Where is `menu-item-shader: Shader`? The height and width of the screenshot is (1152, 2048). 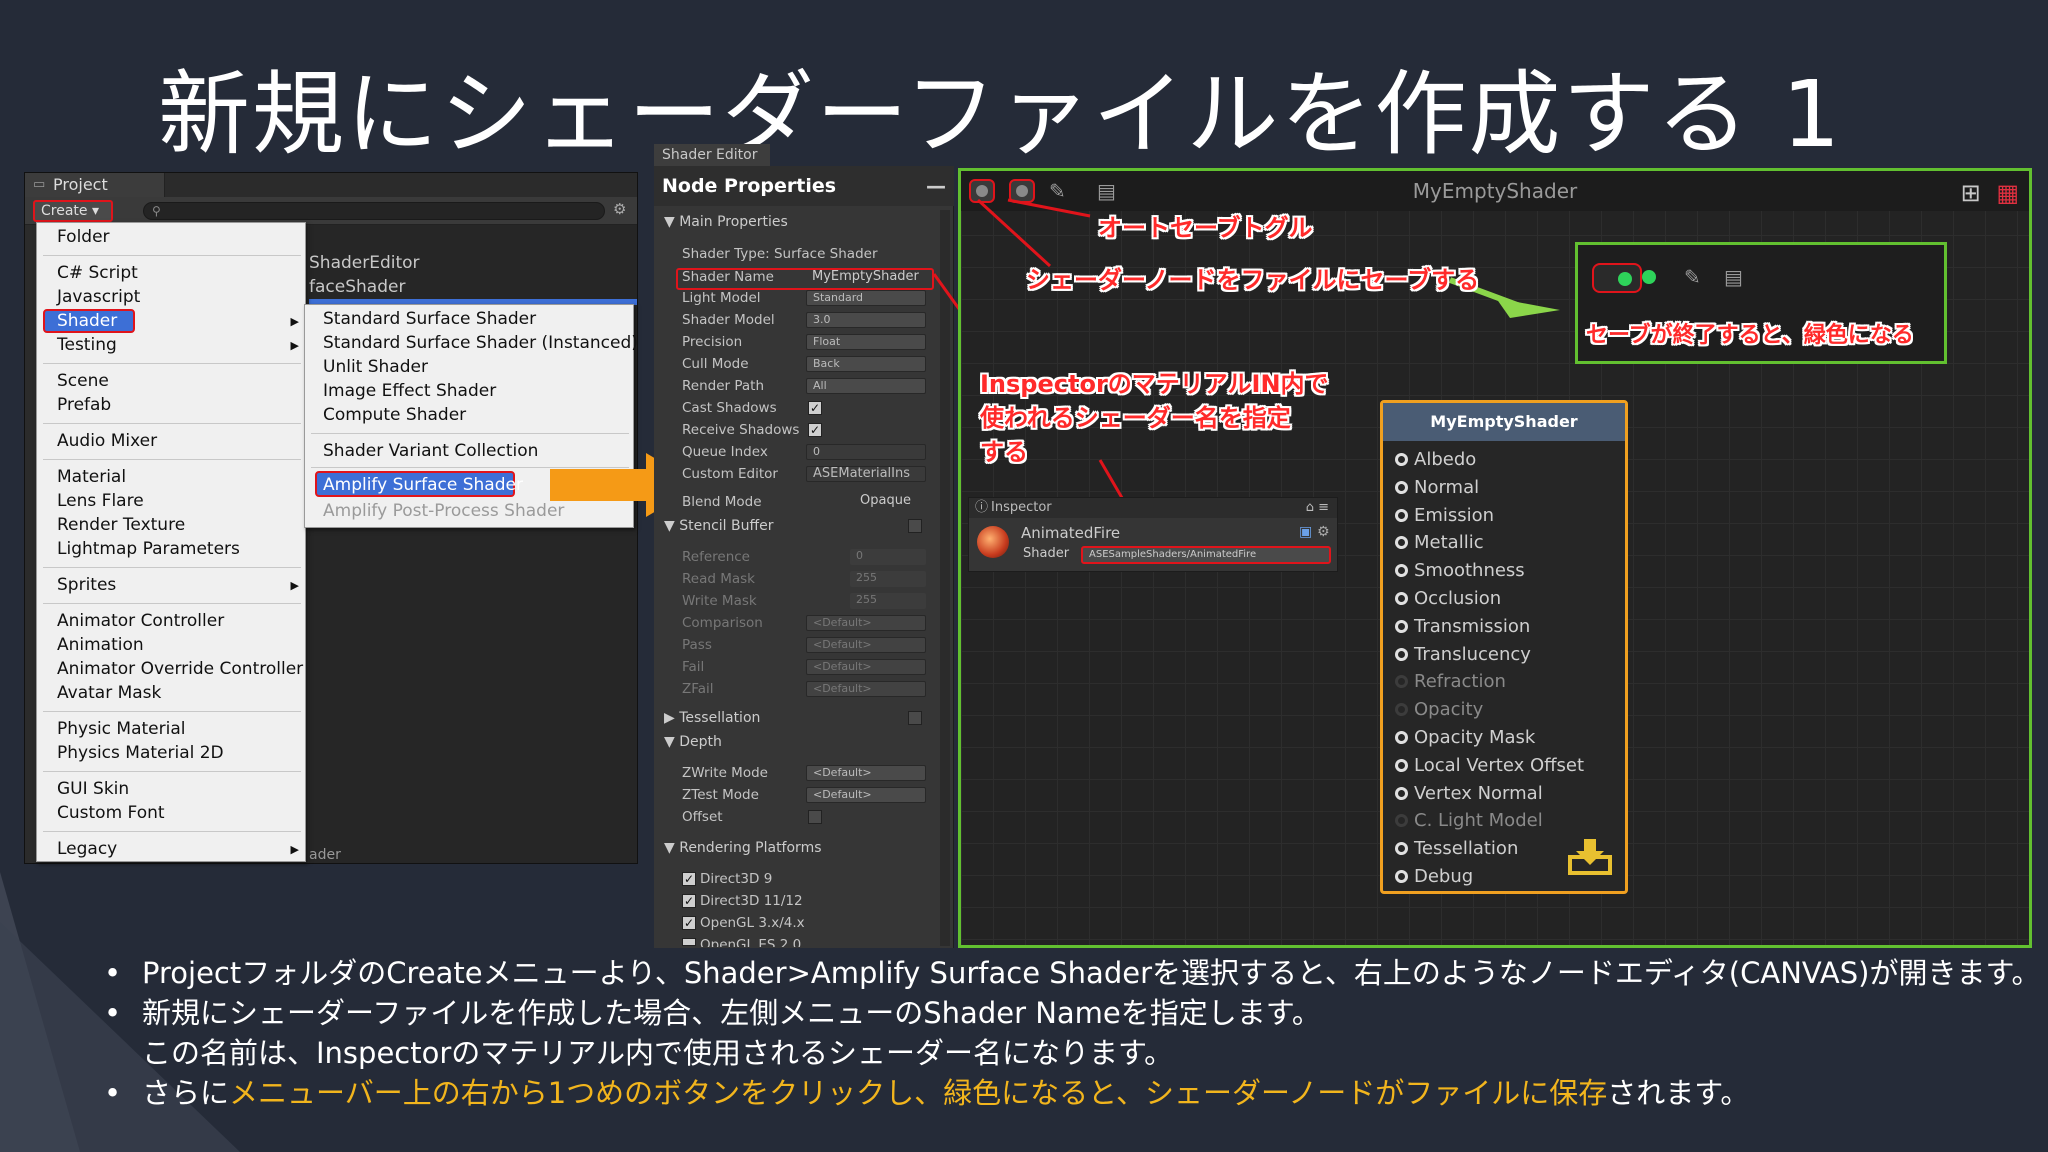 menu-item-shader: Shader is located at coordinates (87, 321).